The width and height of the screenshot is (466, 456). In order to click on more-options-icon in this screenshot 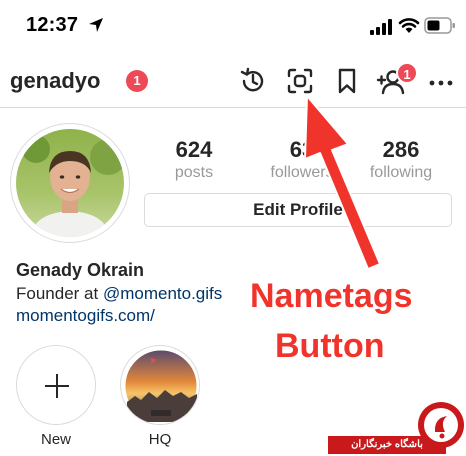, I will do `click(441, 83)`.